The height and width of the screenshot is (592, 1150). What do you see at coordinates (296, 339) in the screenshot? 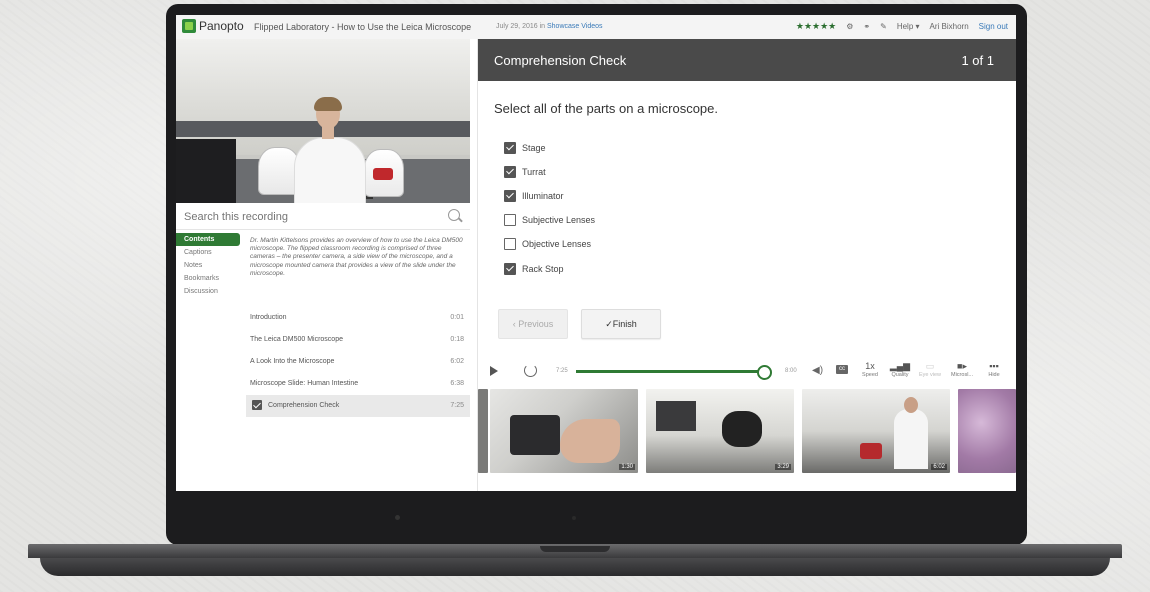
I see `chapter-title: The Leica DM500 Microscope` at bounding box center [296, 339].